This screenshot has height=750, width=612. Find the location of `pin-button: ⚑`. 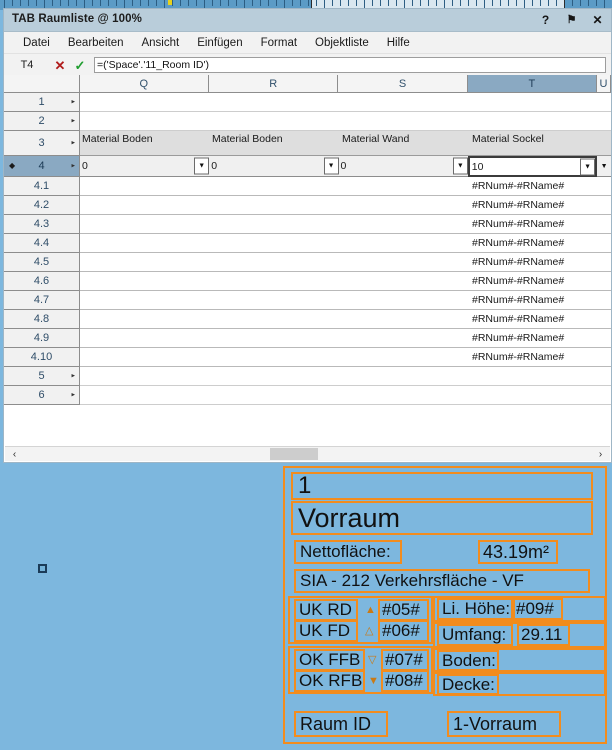

pin-button: ⚑ is located at coordinates (571, 19).